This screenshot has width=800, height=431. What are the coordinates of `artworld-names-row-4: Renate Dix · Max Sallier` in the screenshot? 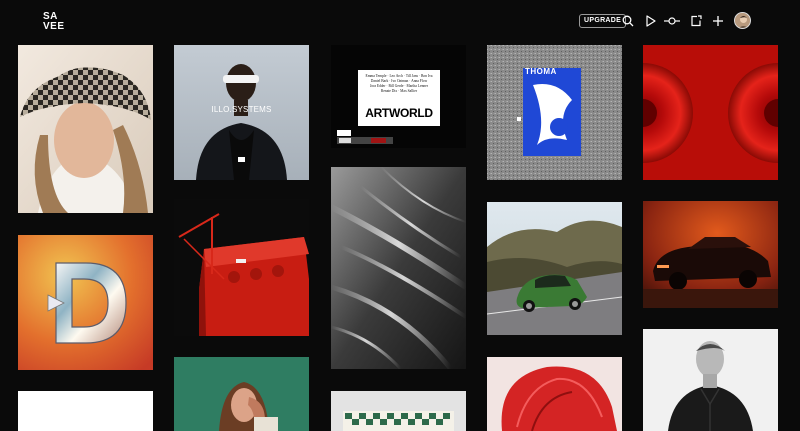 It's located at (399, 91).